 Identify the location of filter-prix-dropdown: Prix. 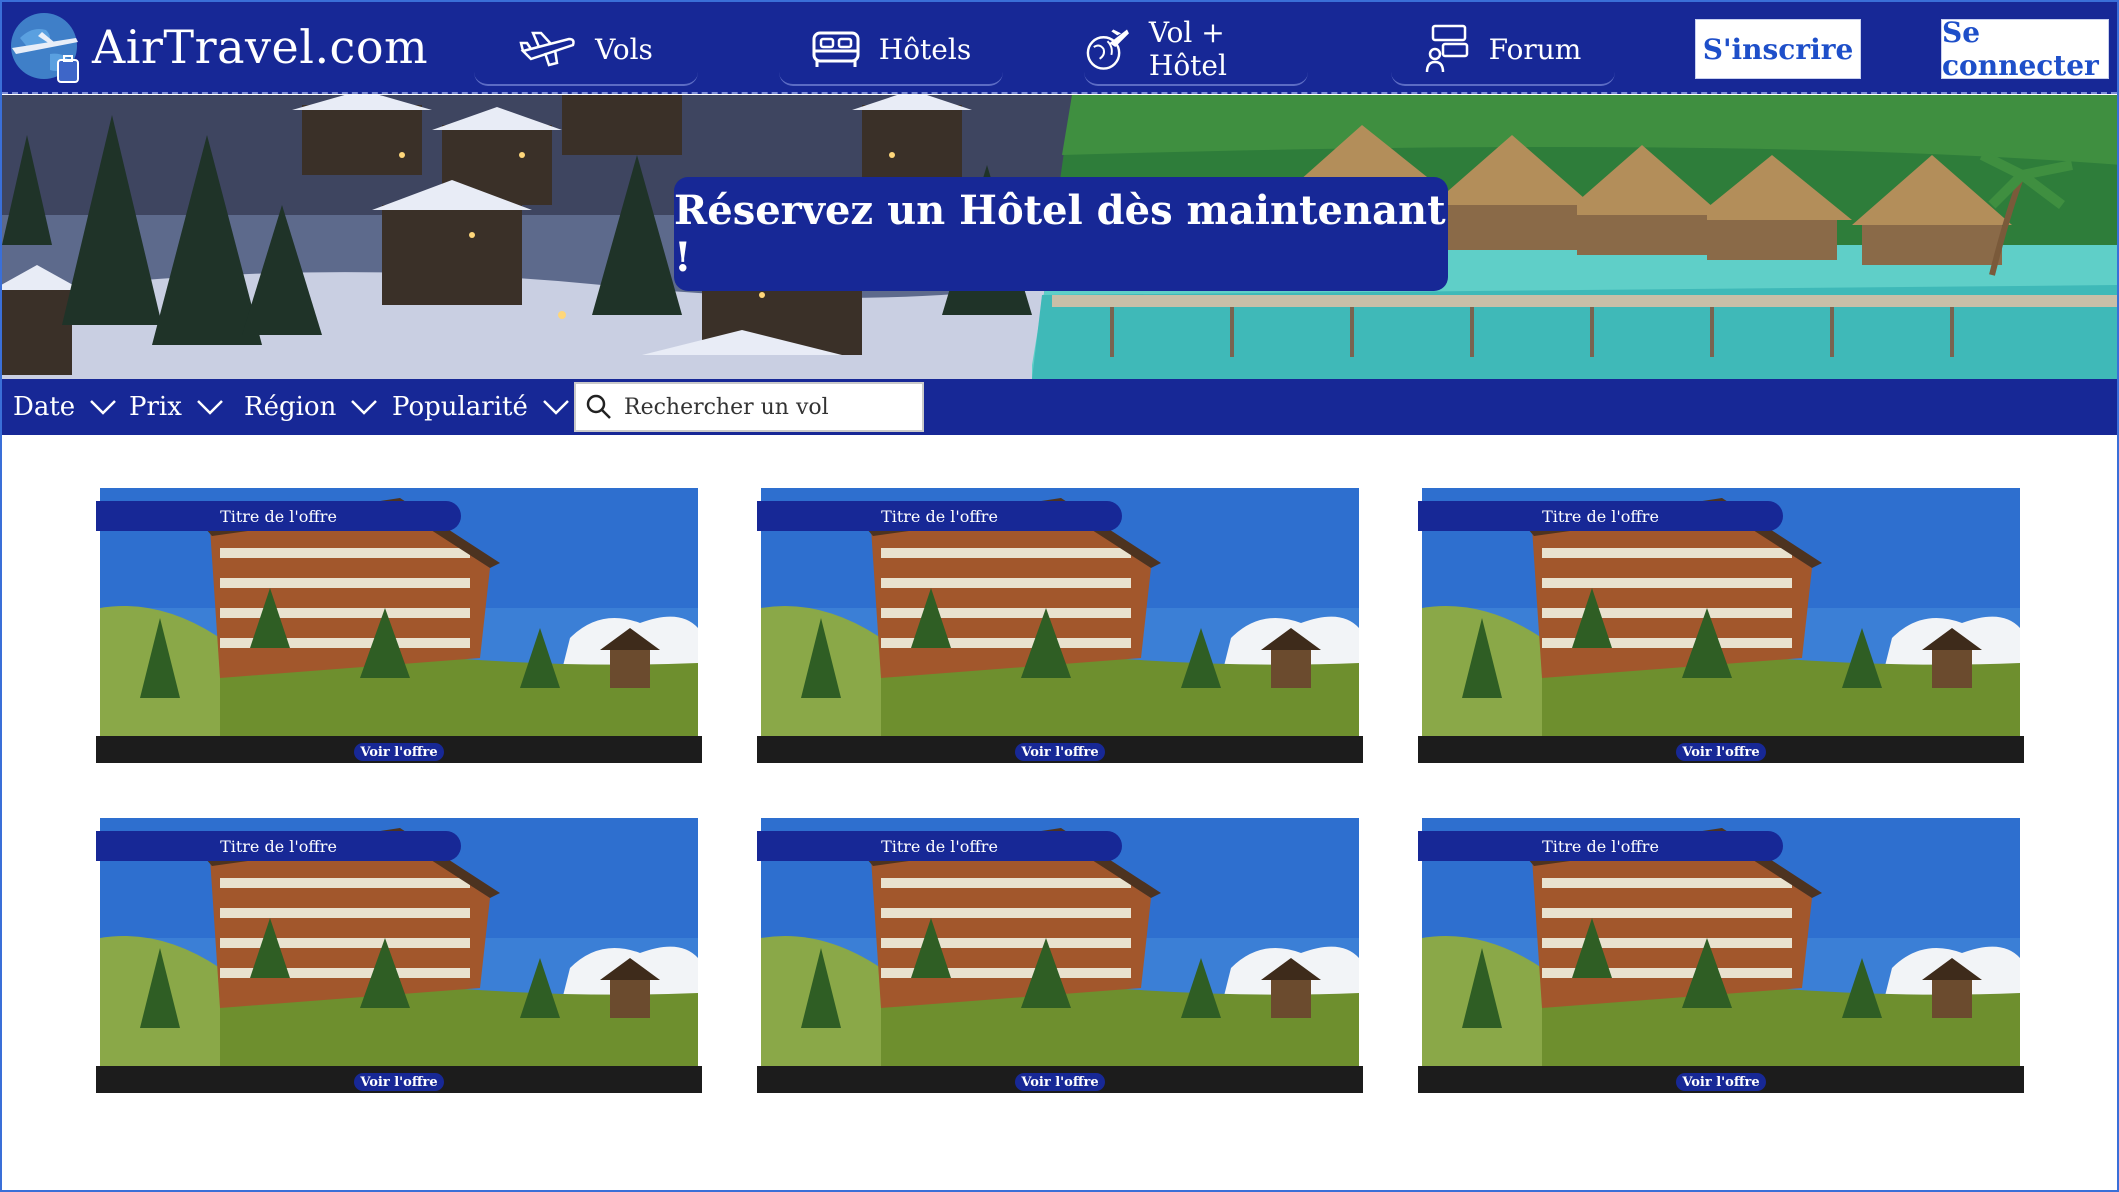
(176, 407).